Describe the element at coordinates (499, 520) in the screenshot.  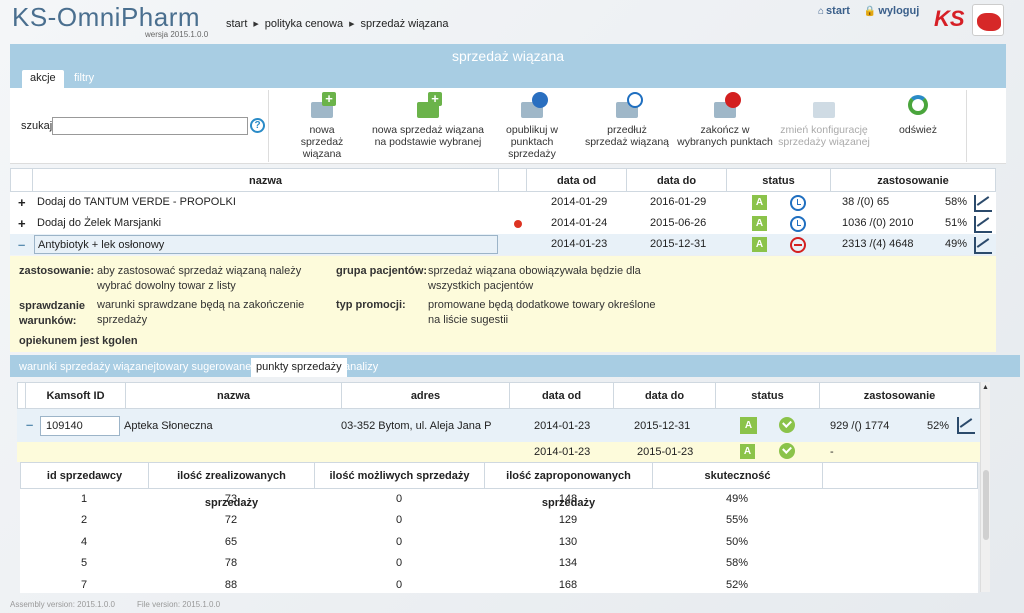
I see `table-row: 2 72 0 129 55%` at that location.